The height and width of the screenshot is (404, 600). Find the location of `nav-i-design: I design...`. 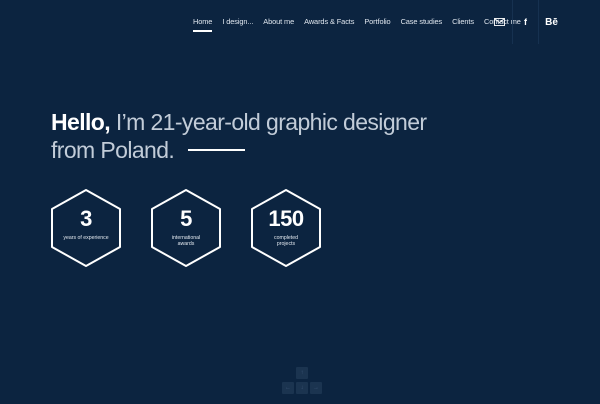

nav-i-design: I design... is located at coordinates (237, 21).